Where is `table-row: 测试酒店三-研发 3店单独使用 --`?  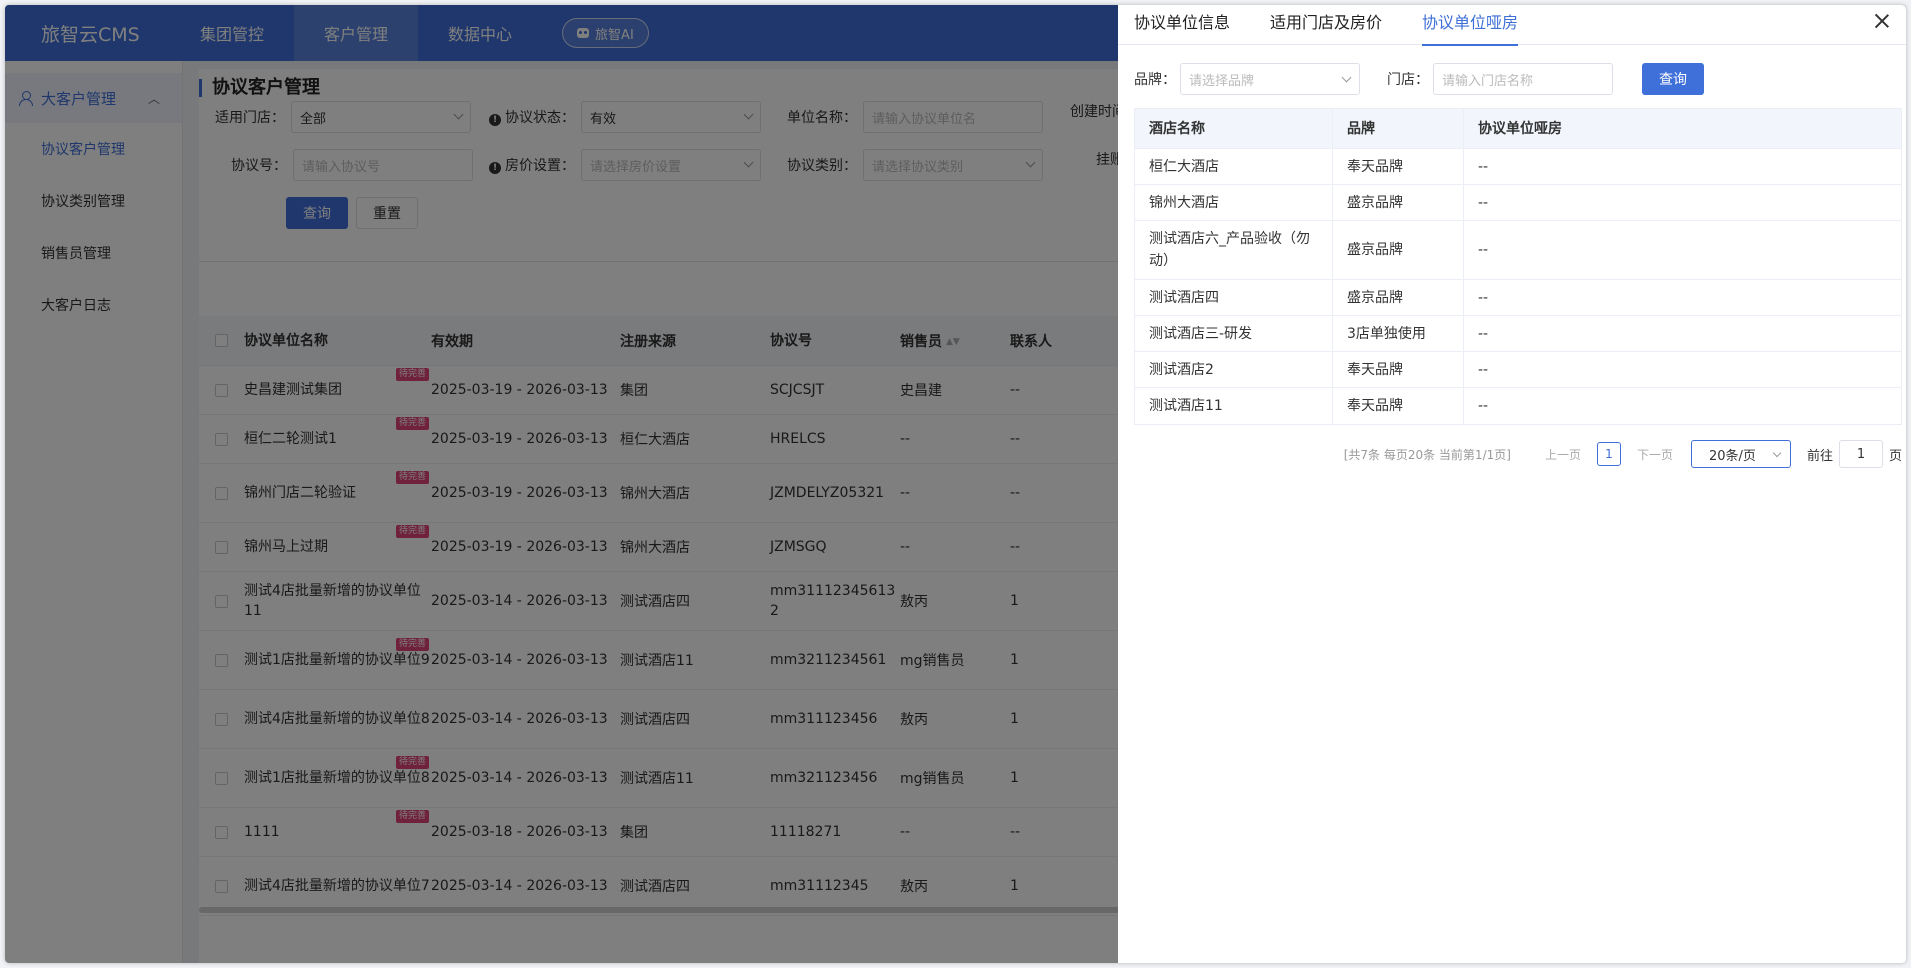 table-row: 测试酒店三-研发 3店单独使用 -- is located at coordinates (1518, 334).